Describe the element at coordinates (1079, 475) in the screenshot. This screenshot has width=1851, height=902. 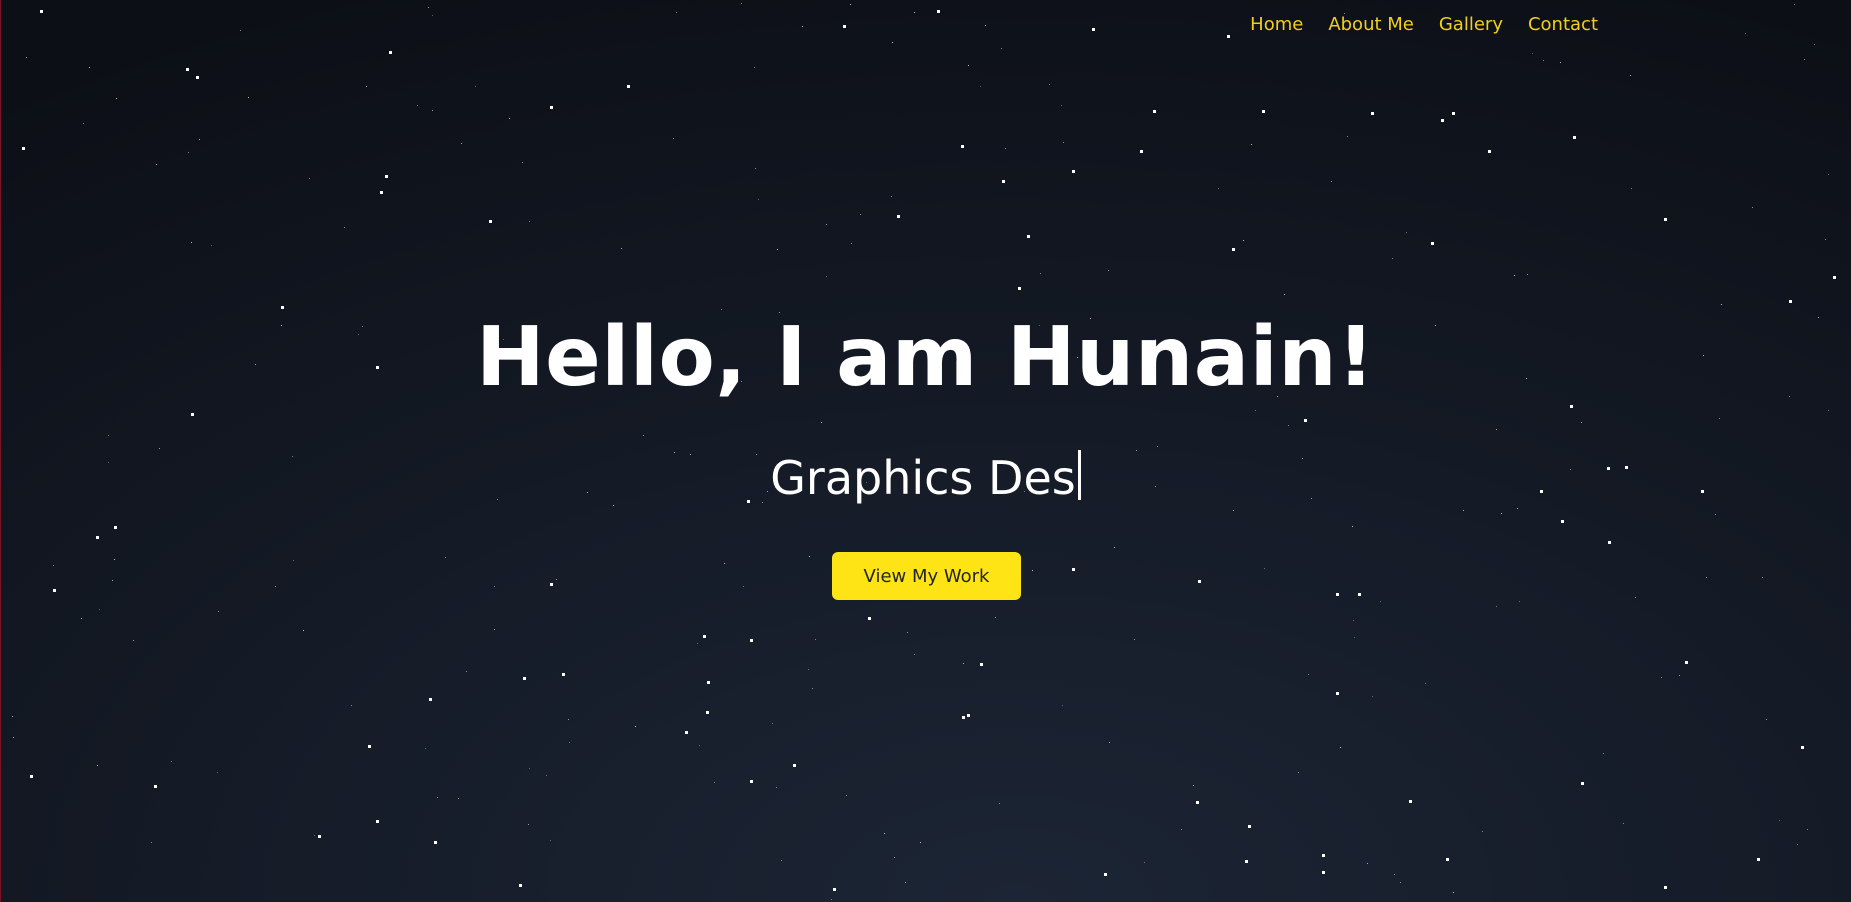
I see `typing-caret` at that location.